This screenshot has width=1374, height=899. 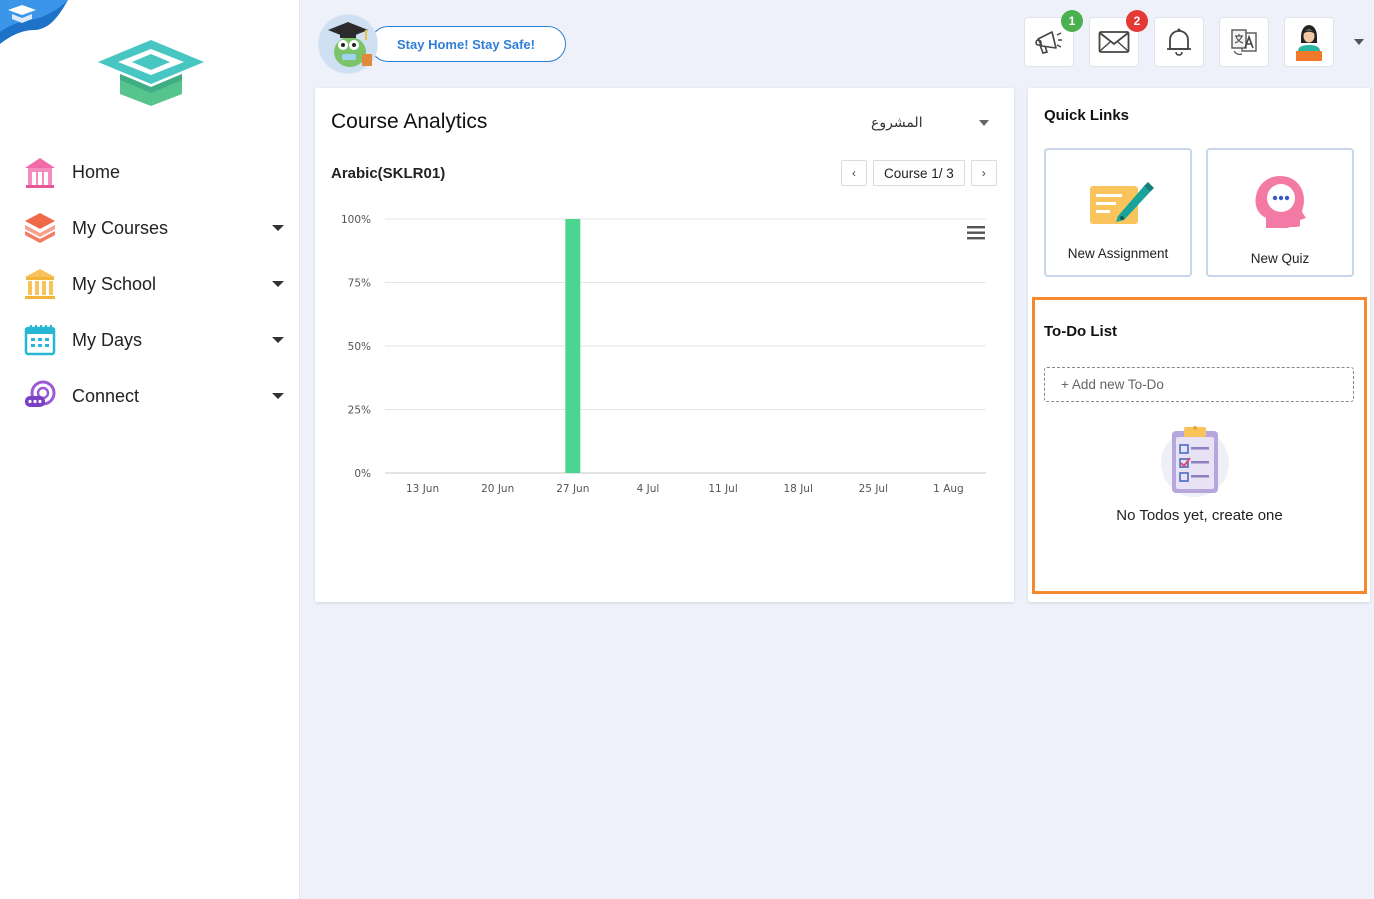 What do you see at coordinates (948, 489) in the screenshot?
I see `x-tick-label: 1 Aug` at bounding box center [948, 489].